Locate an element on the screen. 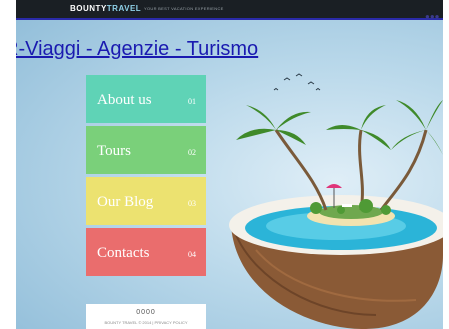 This screenshot has height=329, width=449. page-title-link-text: R-Viaggi - Agenzie - Turismo is located at coordinates (137, 49).